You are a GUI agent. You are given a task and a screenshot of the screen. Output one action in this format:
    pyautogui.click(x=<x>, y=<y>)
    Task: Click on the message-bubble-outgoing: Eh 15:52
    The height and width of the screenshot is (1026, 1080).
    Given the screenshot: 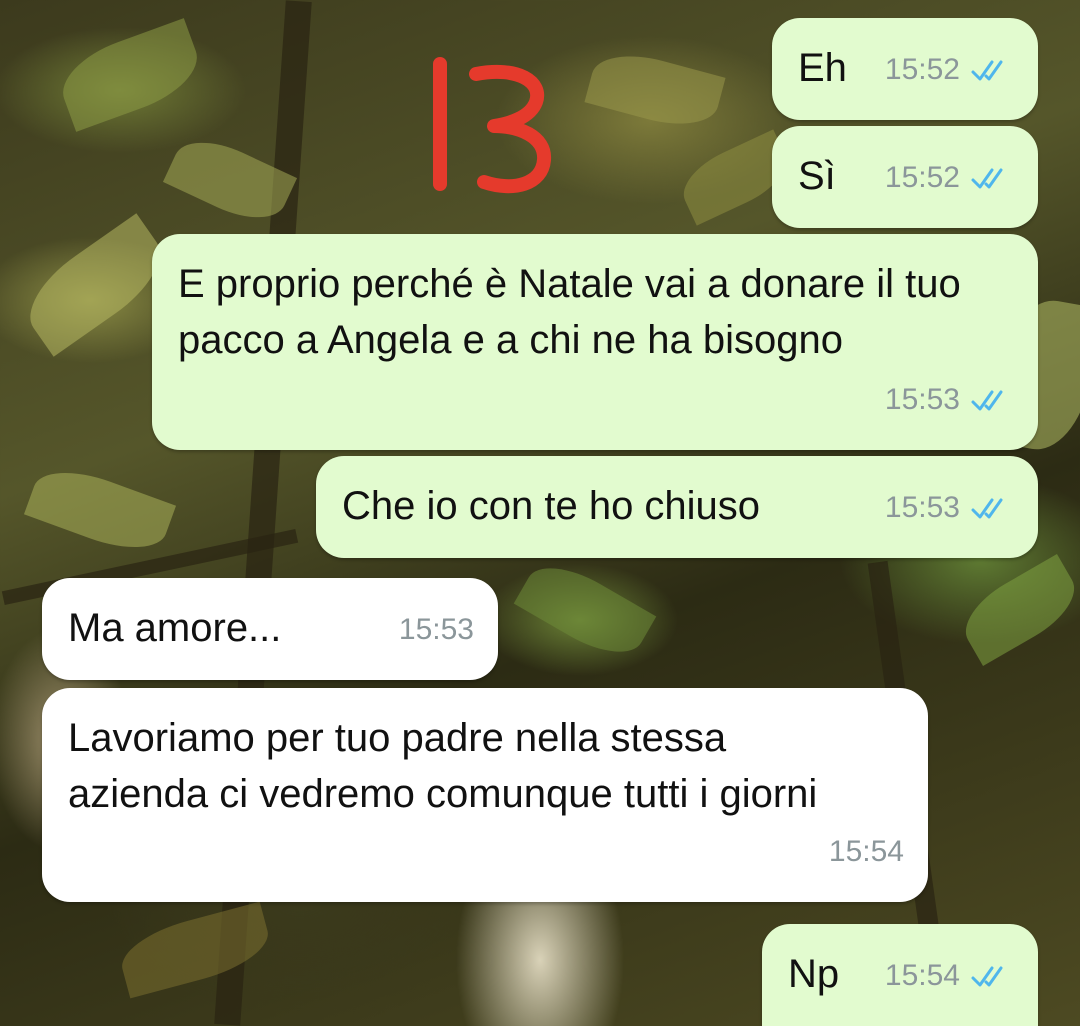 What is the action you would take?
    pyautogui.click(x=905, y=69)
    